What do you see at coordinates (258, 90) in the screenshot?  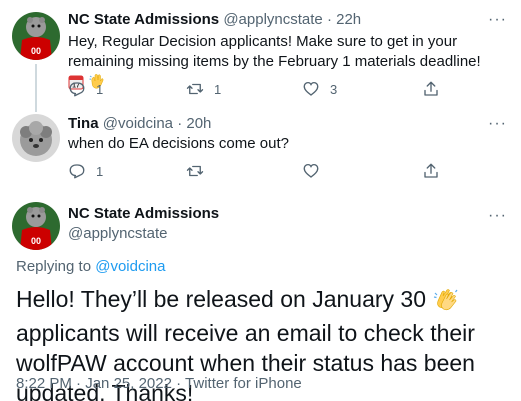 I see `tweet-actions: 1 1 3` at bounding box center [258, 90].